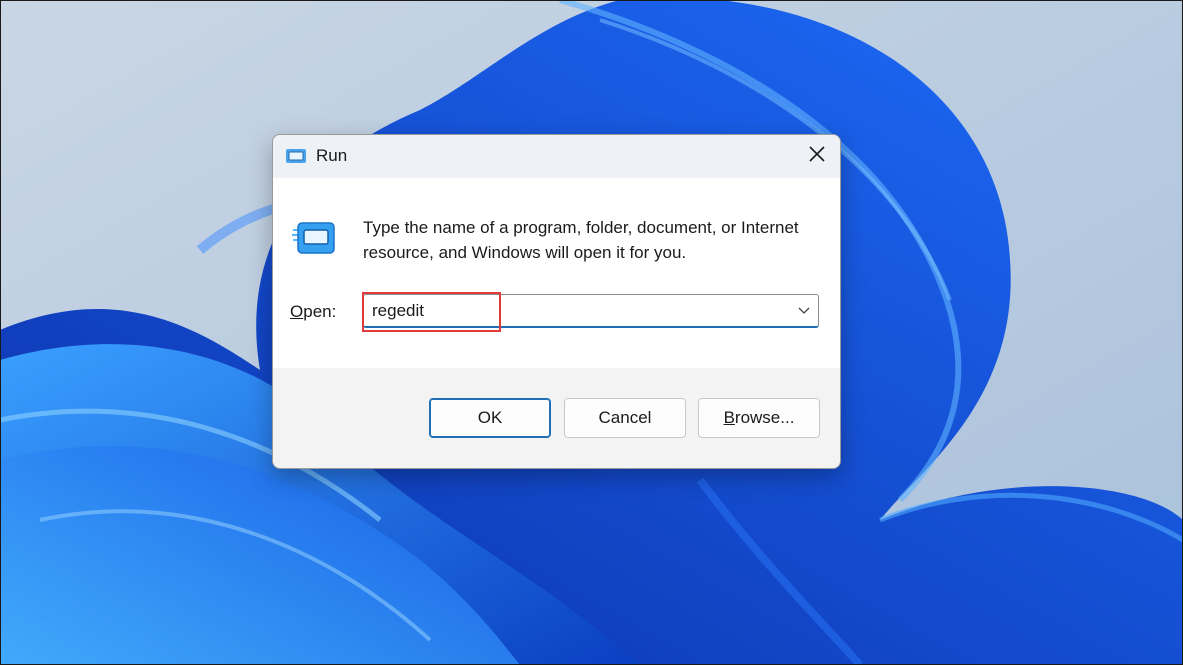  What do you see at coordinates (297, 311) in the screenshot?
I see `open-label-access-key: O` at bounding box center [297, 311].